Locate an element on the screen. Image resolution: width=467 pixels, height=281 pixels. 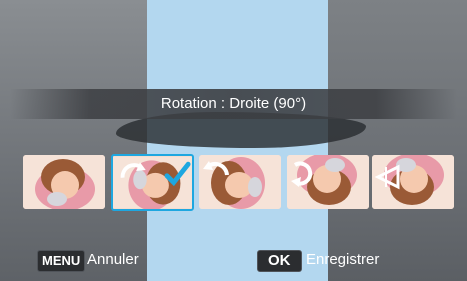
save-label: Enregistrer is located at coordinates (342, 260).